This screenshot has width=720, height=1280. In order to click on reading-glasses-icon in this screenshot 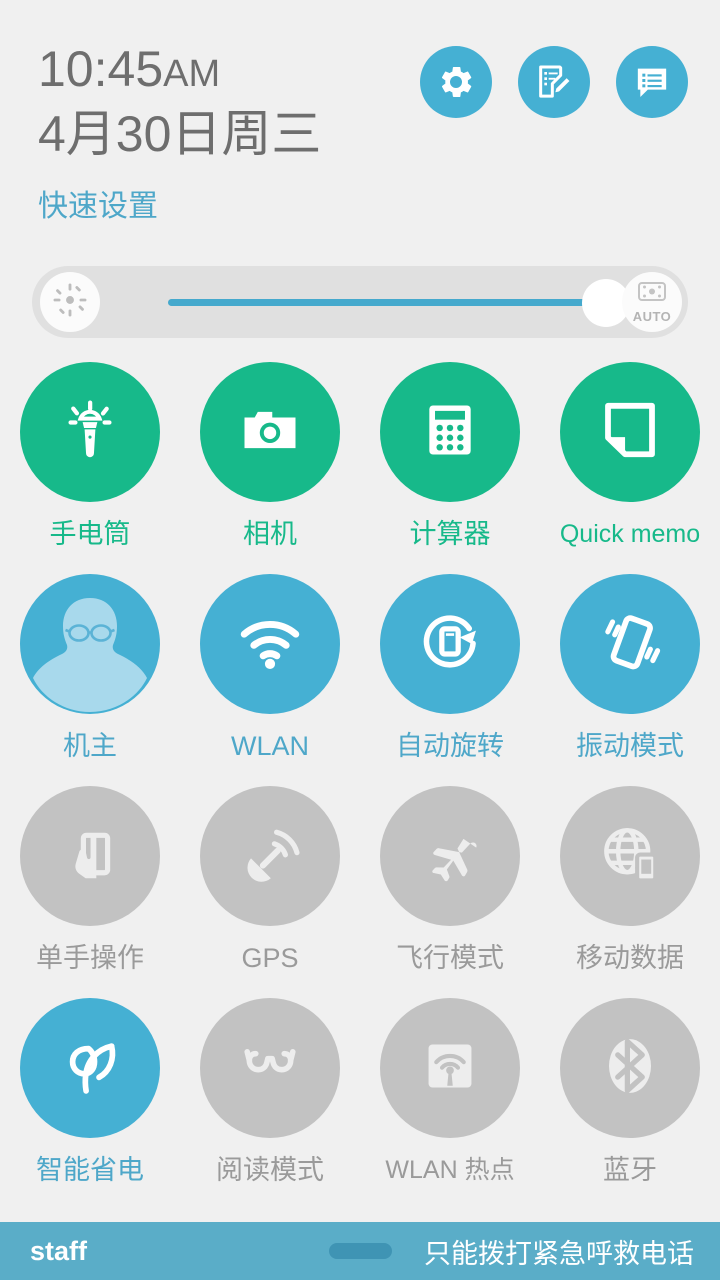, I will do `click(270, 1068)`.